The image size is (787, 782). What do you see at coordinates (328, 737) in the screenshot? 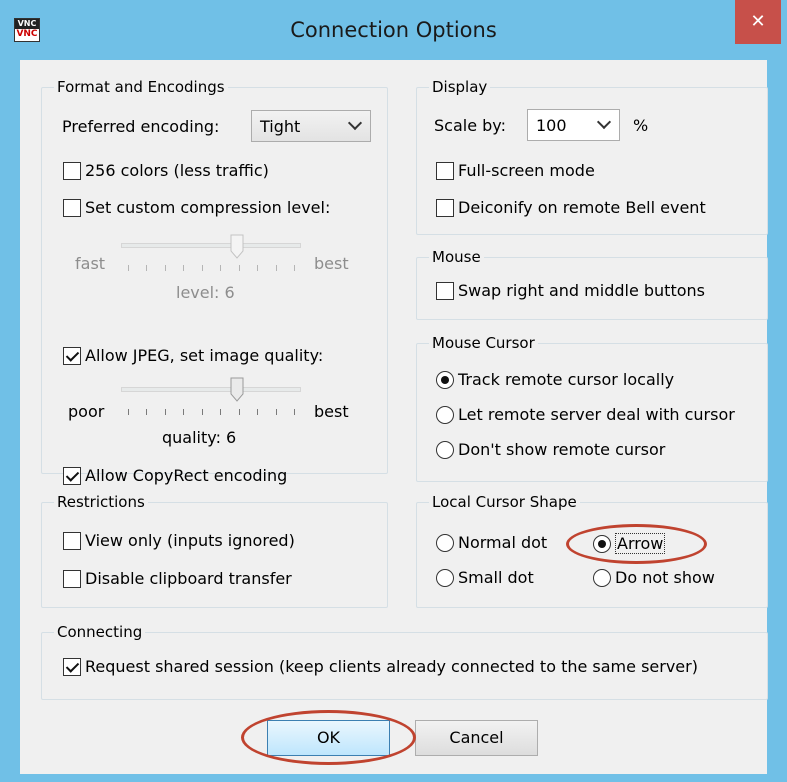
I see `annotation-oval-ok` at bounding box center [328, 737].